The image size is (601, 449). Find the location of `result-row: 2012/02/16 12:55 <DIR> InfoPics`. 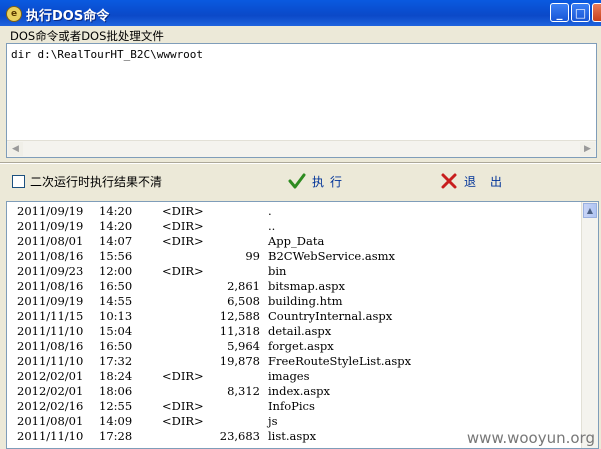

result-row: 2012/02/16 12:55 <DIR> InfoPics is located at coordinates (287, 406).